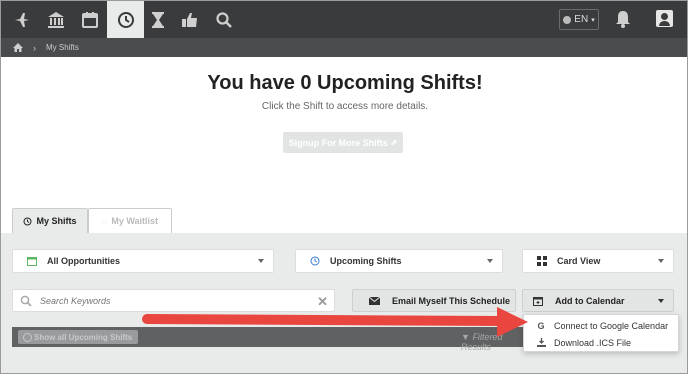 This screenshot has width=688, height=374. I want to click on breadcrumb-current: My Shifts, so click(62, 47).